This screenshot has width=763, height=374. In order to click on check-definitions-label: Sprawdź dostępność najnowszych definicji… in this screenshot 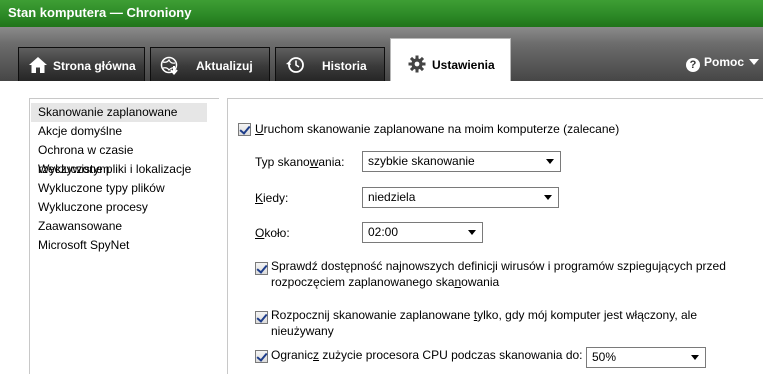, I will do `click(498, 274)`.